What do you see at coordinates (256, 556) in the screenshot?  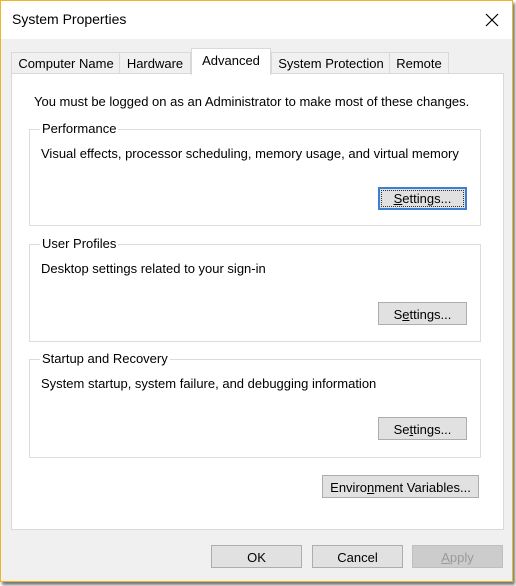 I see `ok-button: OK` at bounding box center [256, 556].